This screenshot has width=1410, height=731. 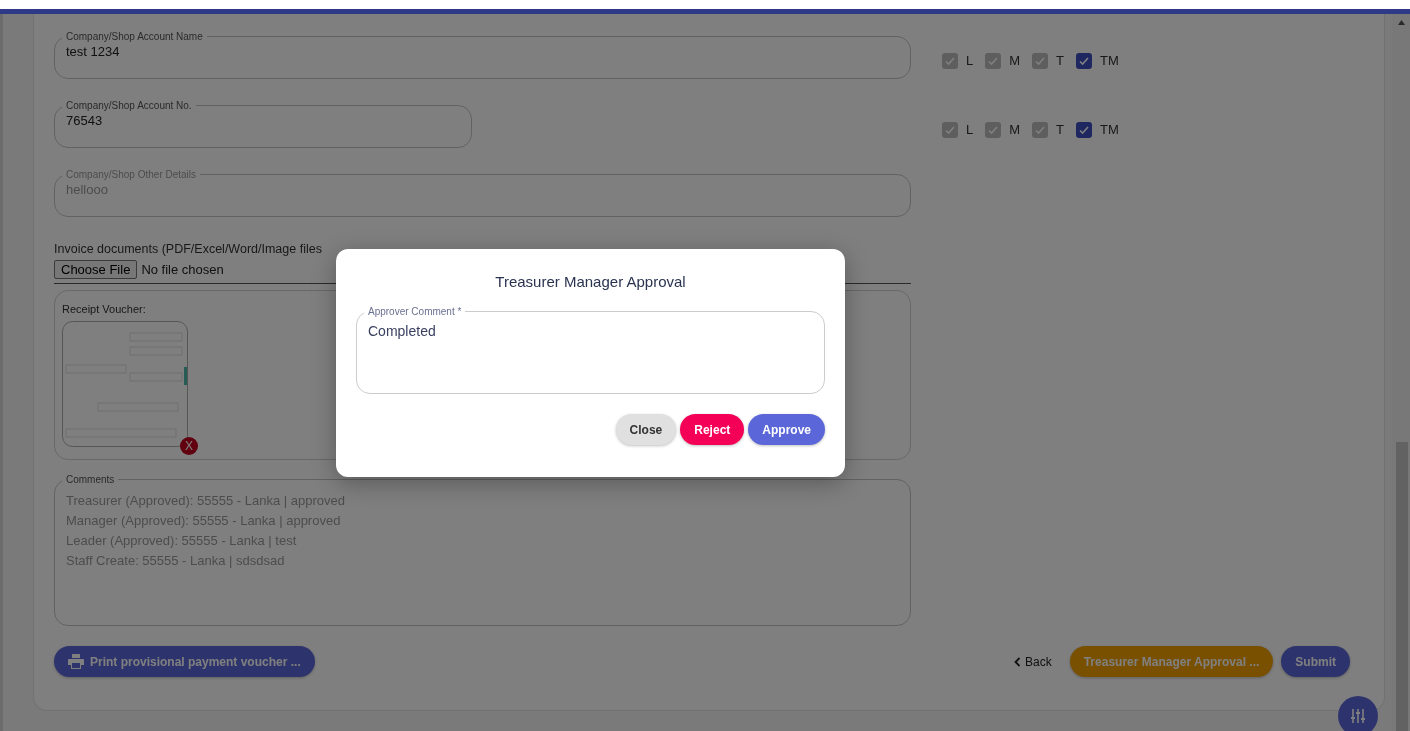 I want to click on field-label: Comments, so click(x=90, y=479).